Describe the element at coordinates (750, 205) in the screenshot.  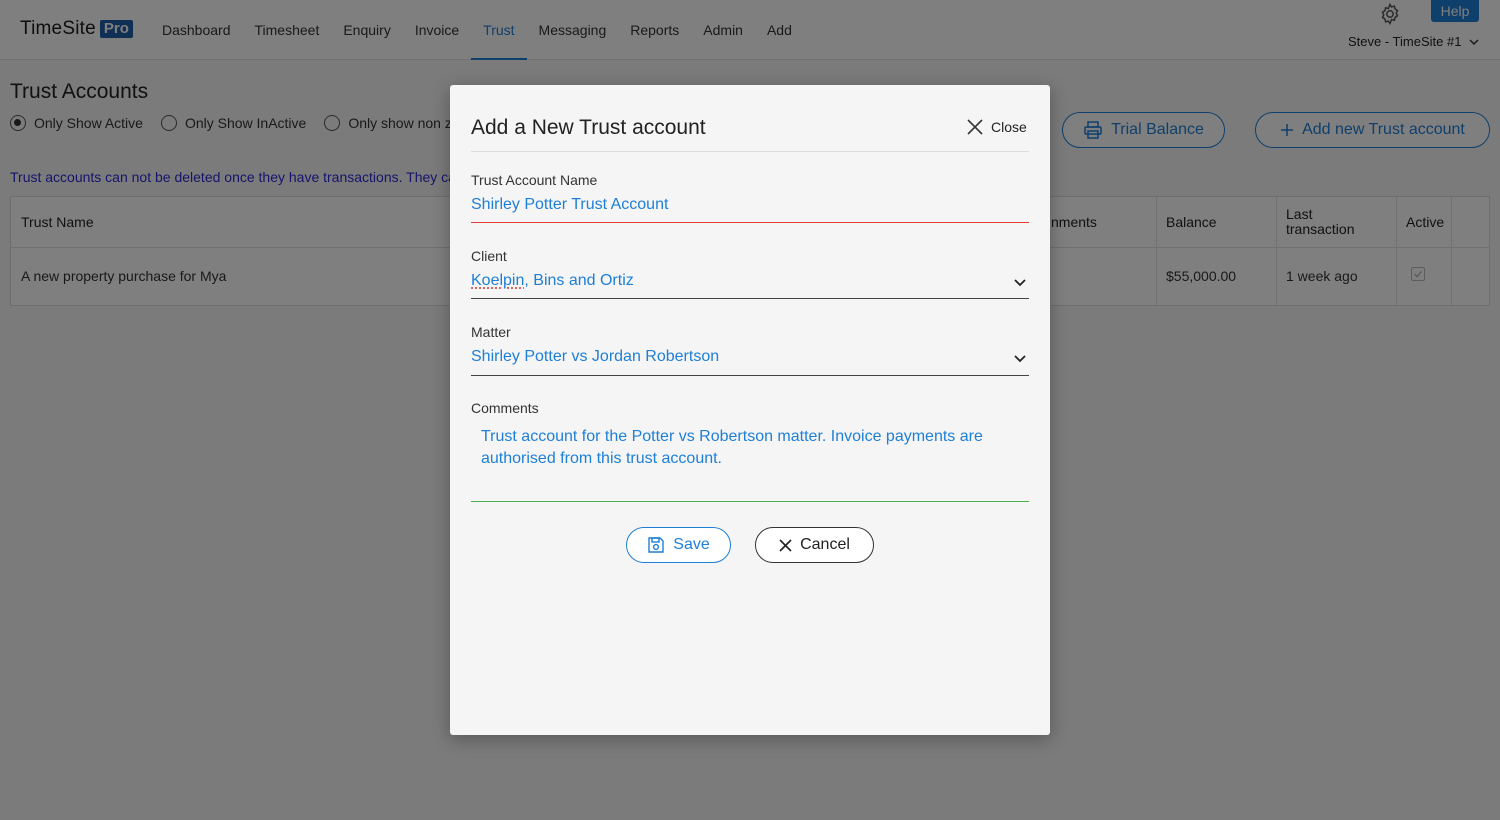
I see `account-name-input: Shirley Potter Trust Account` at that location.